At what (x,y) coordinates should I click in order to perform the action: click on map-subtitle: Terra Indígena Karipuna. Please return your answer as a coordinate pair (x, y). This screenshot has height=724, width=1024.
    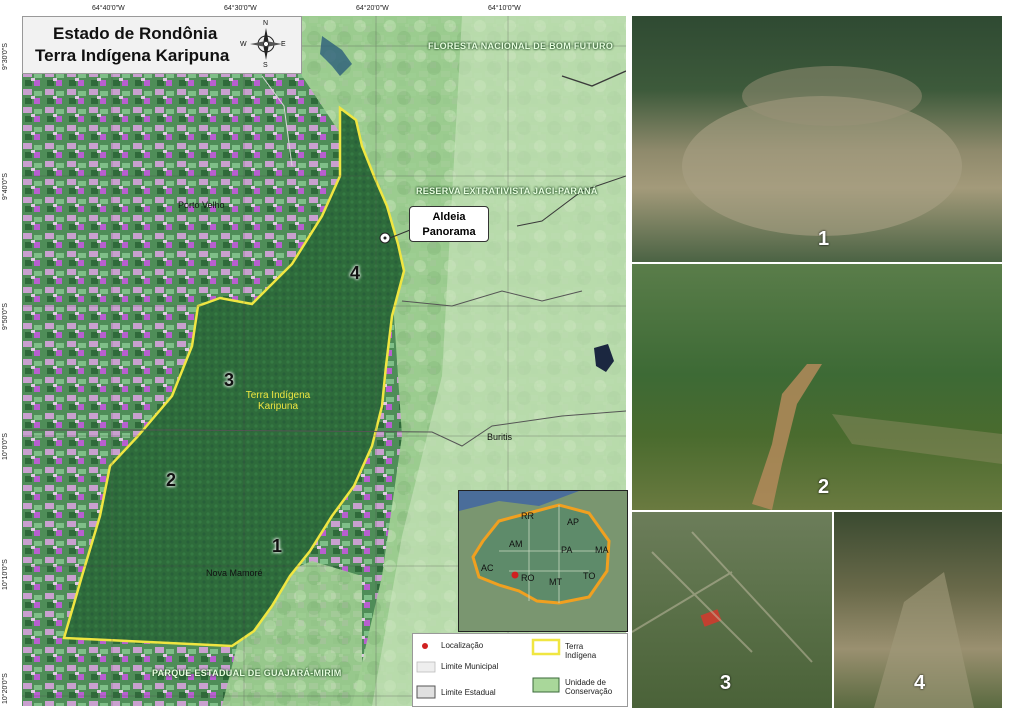
    Looking at the image, I should click on (132, 55).